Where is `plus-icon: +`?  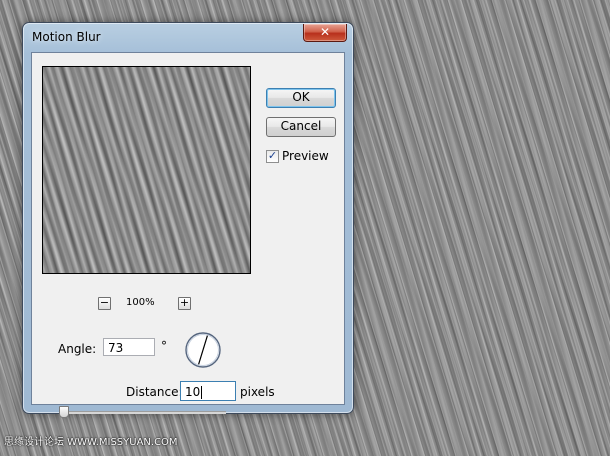 plus-icon: + is located at coordinates (184, 302).